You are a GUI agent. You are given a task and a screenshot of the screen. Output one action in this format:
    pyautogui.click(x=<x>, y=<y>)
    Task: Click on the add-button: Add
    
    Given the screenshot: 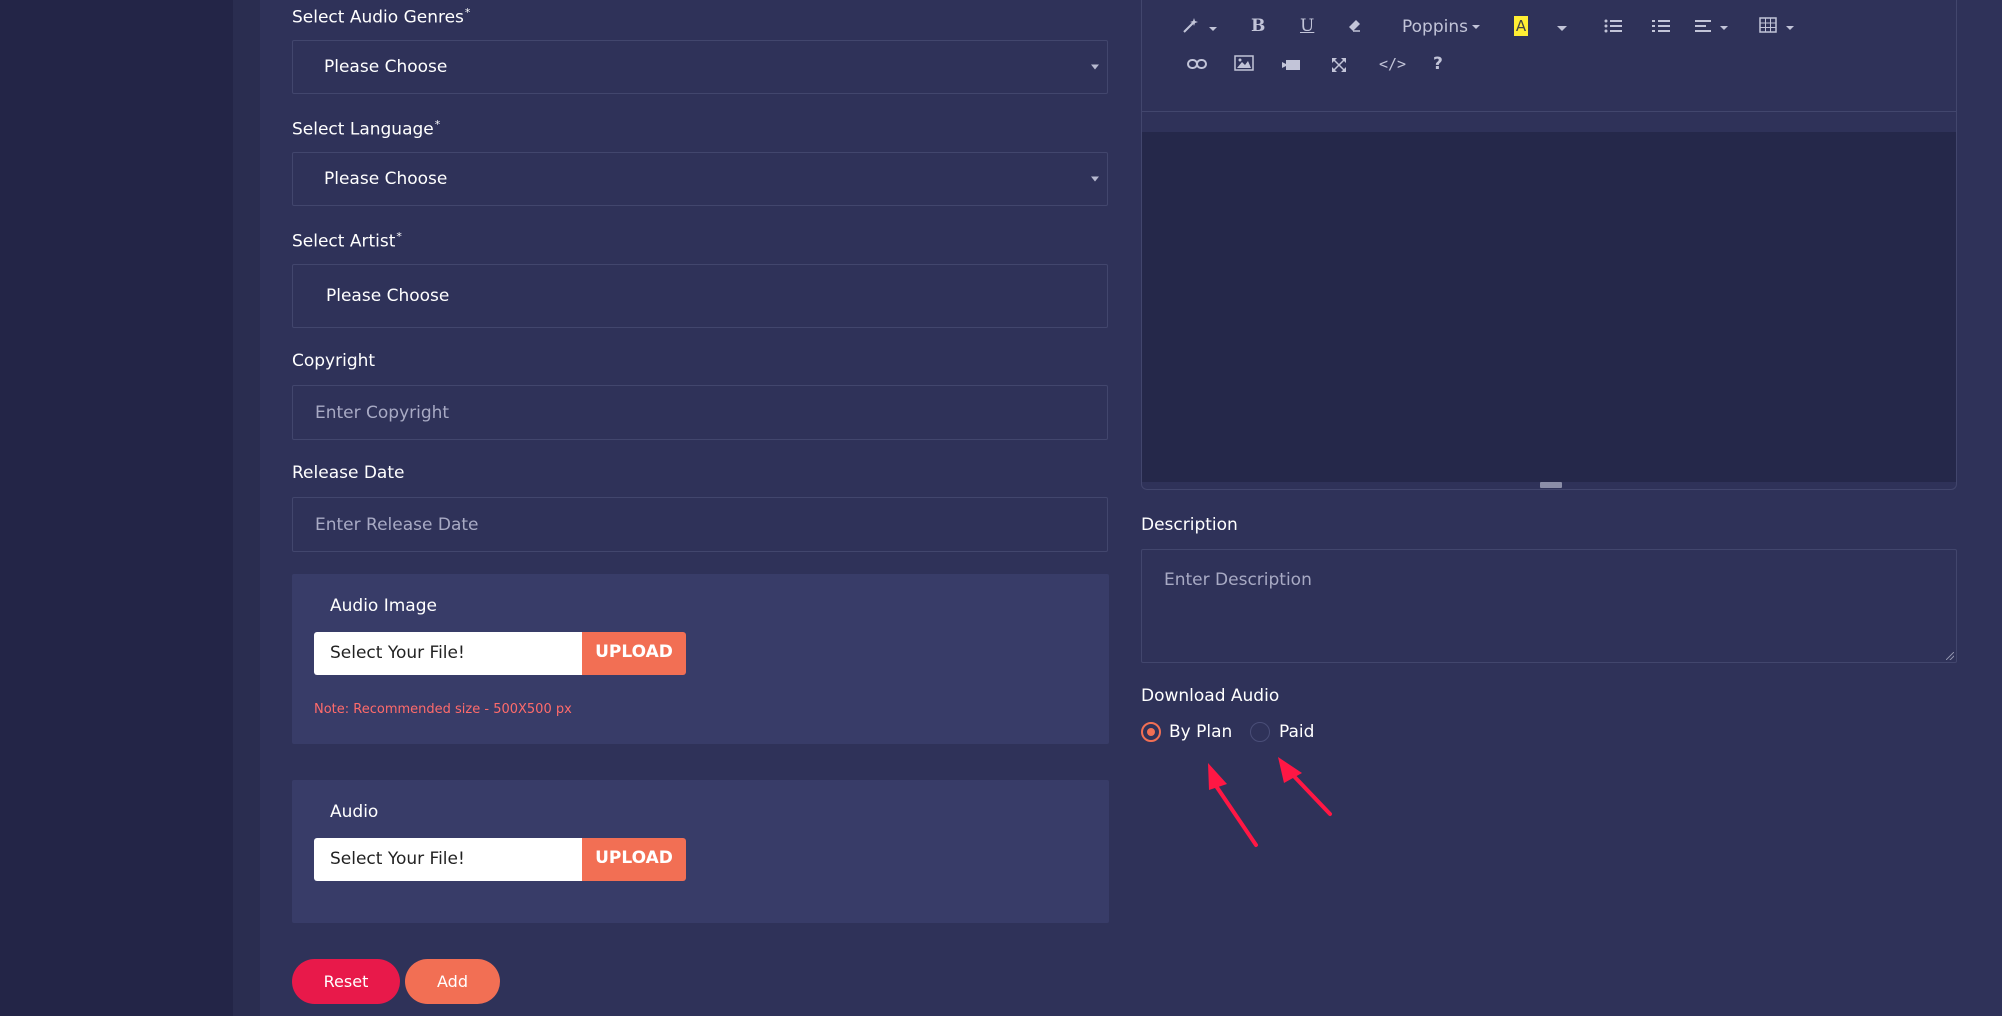 What is the action you would take?
    pyautogui.click(x=452, y=981)
    